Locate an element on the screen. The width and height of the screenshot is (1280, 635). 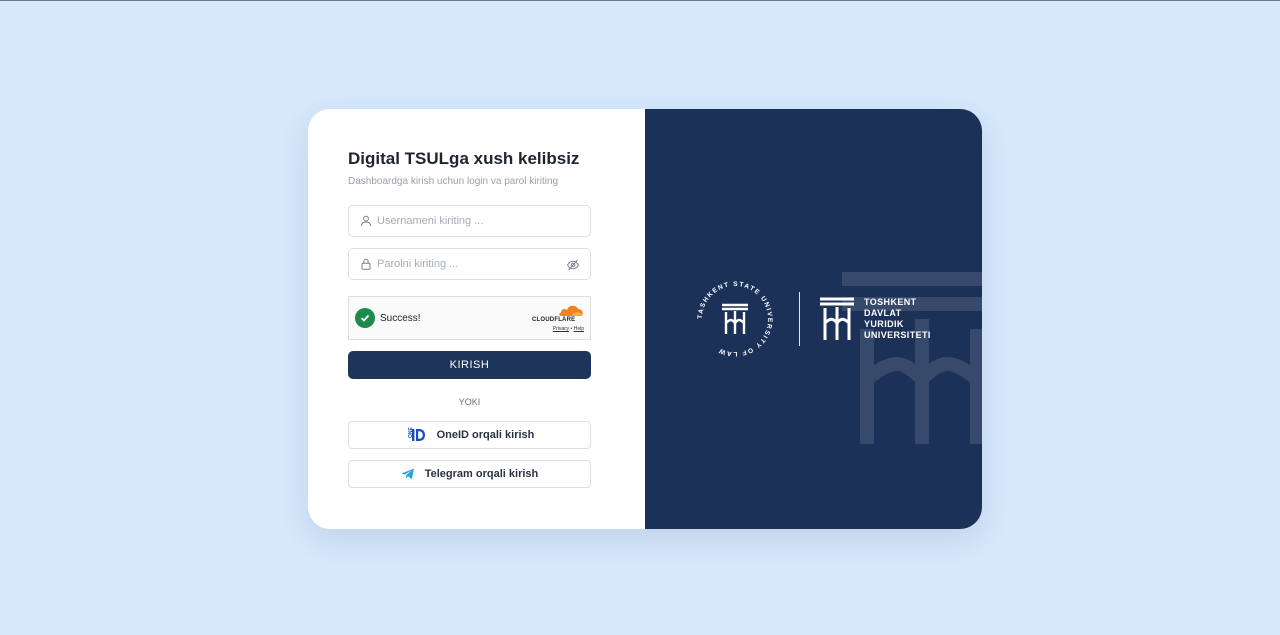
university-name-line: YURIDIK is located at coordinates (884, 324).